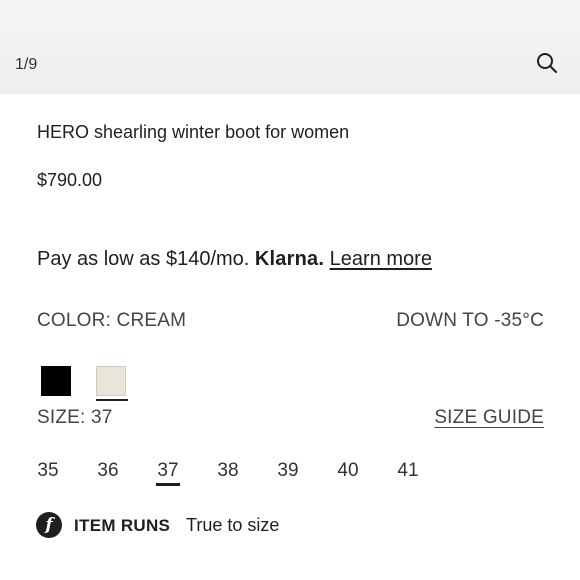 This screenshot has height=580, width=580. Describe the element at coordinates (547, 63) in the screenshot. I see `search-icon` at that location.